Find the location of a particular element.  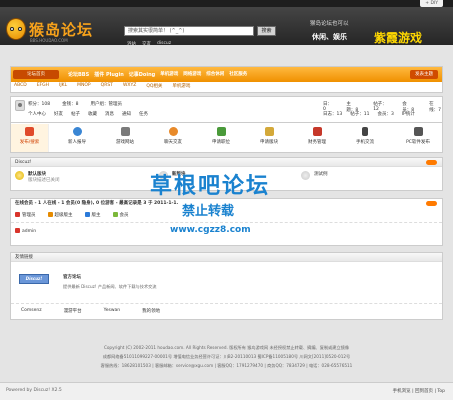

powered-by: Powered by Discuz! X2.5 is located at coordinates (34, 390).